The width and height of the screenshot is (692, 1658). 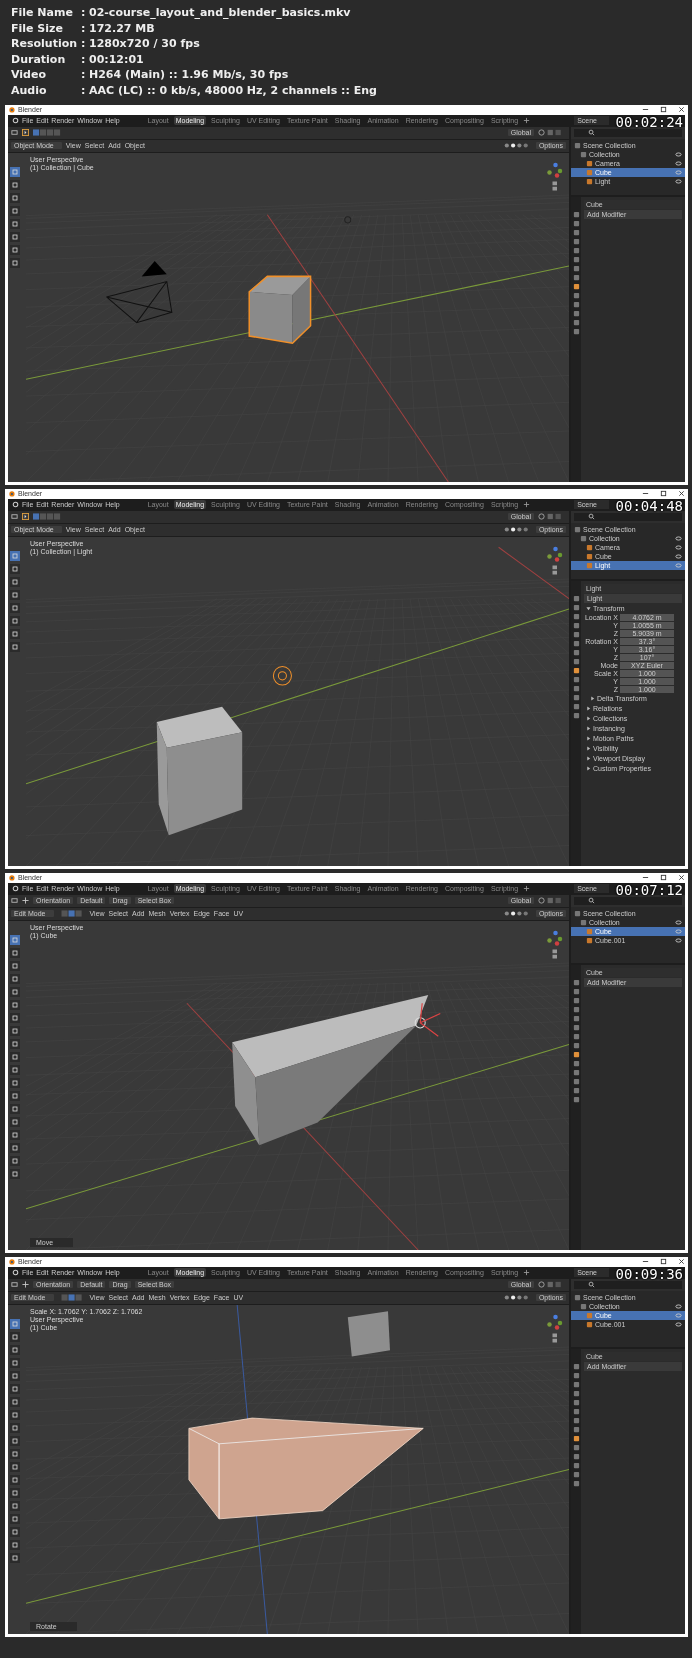 I want to click on info-value: 00:12:01, so click(x=116, y=60).